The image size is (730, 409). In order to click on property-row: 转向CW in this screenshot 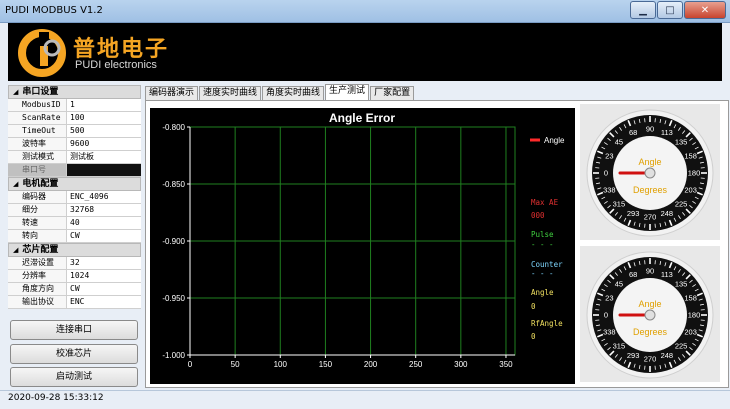, I will do `click(74, 236)`.